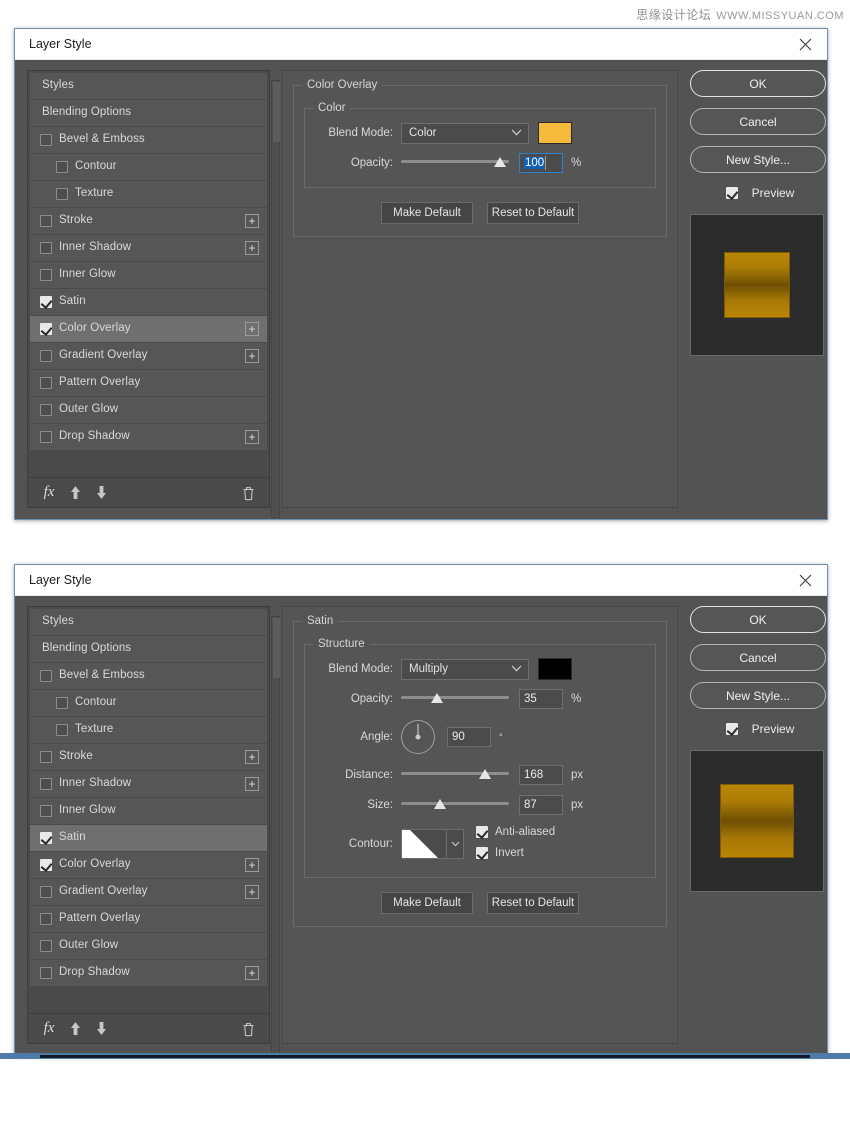 The height and width of the screenshot is (1127, 850). I want to click on contour-dropdown-button, so click(455, 844).